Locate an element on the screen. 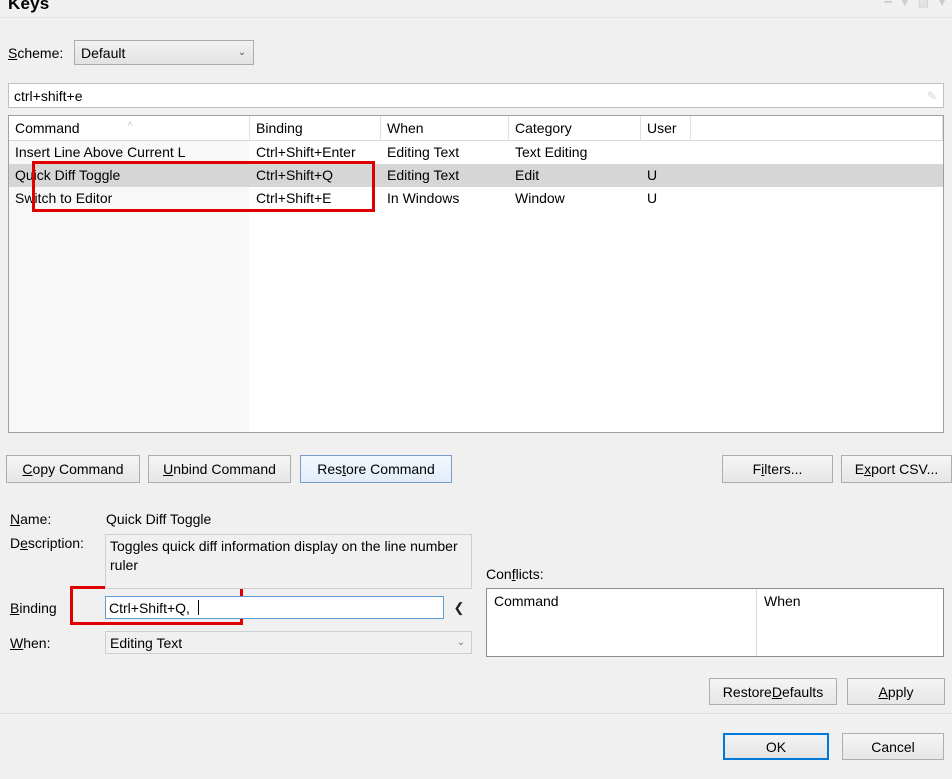 This screenshot has height=779, width=952. conflicts-table: Command When is located at coordinates (715, 622).